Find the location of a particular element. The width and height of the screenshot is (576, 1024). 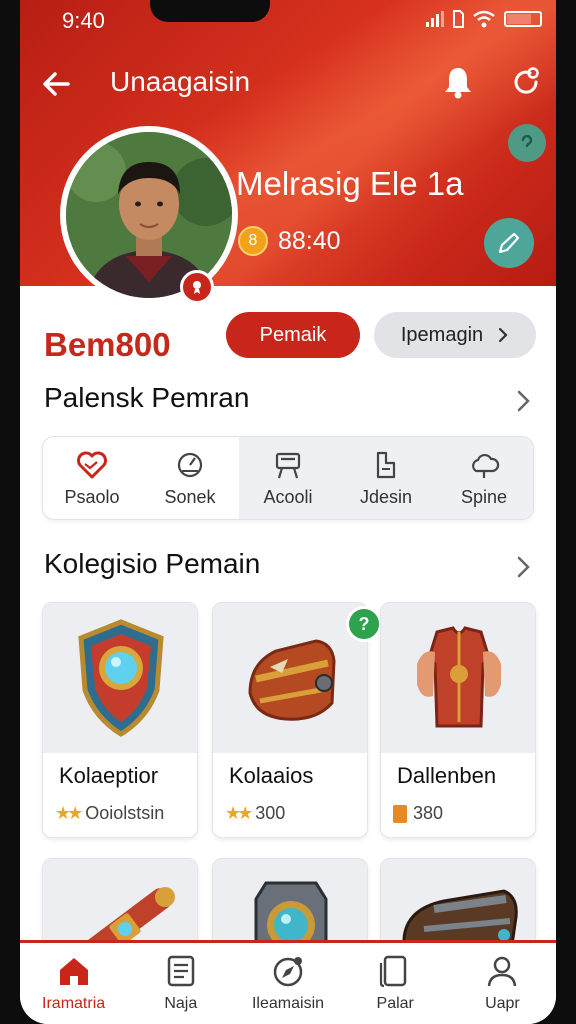

armor-art-image is located at coordinates (458, 678).